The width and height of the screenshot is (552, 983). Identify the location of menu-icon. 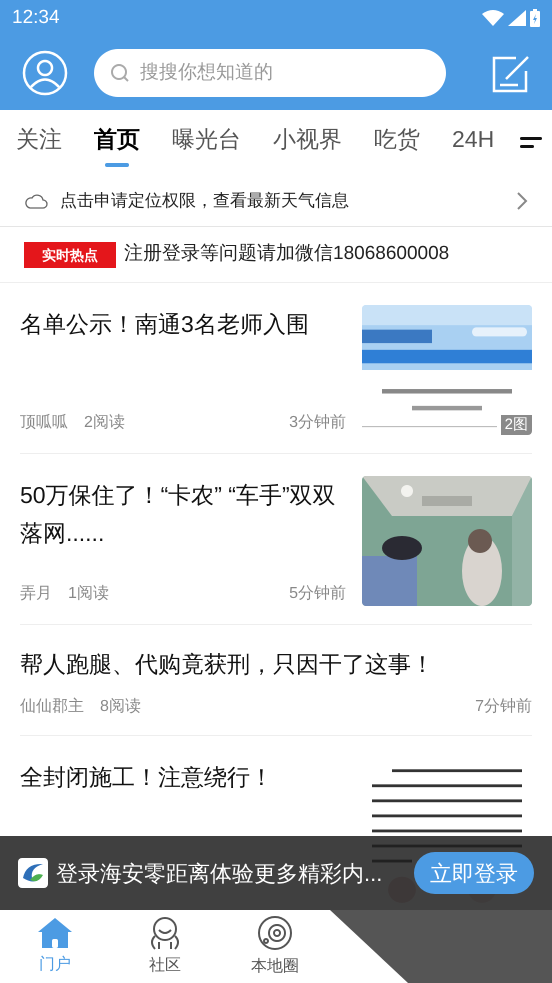
(531, 142).